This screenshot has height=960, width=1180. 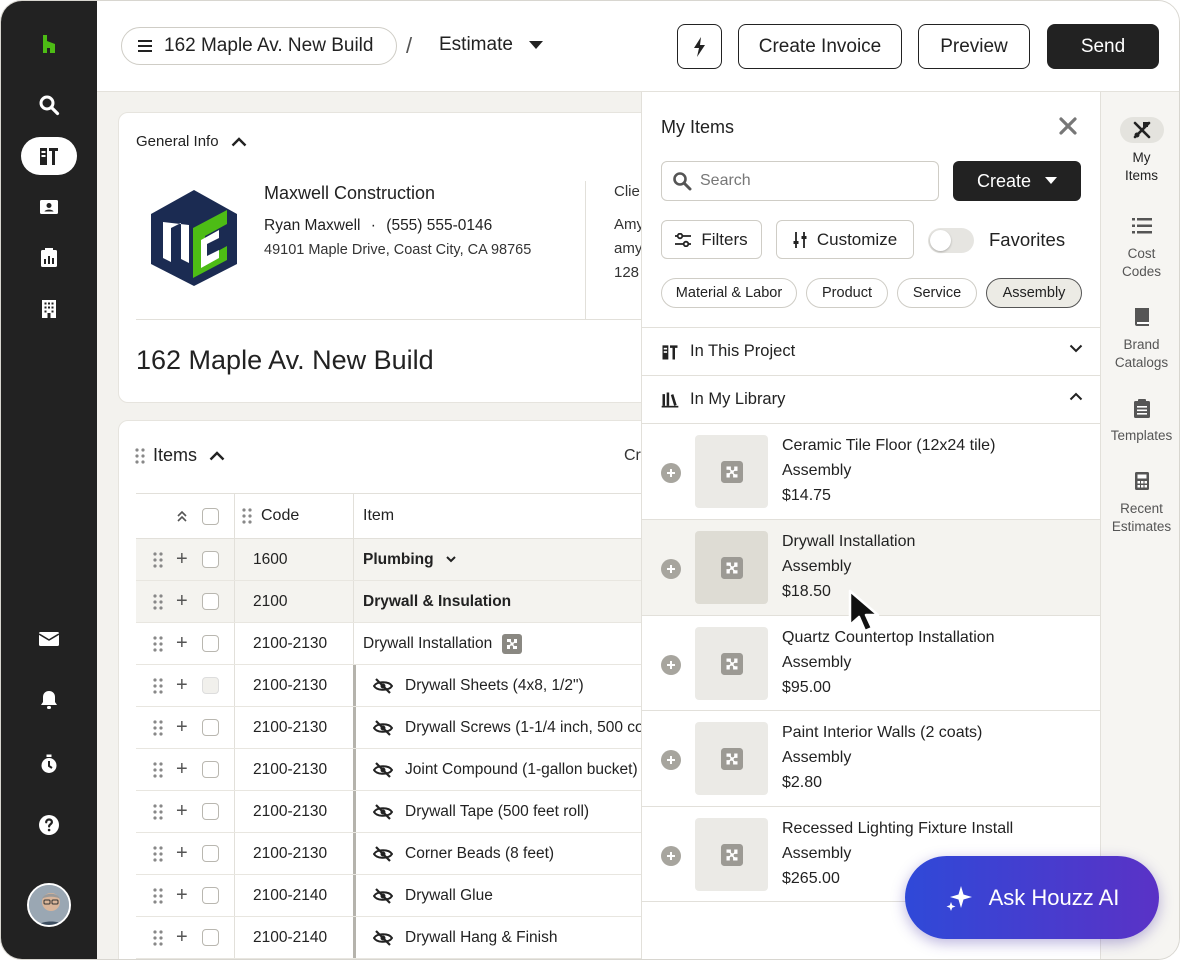 What do you see at coordinates (1140, 151) in the screenshot?
I see `rail-tab-my-items: My Items` at bounding box center [1140, 151].